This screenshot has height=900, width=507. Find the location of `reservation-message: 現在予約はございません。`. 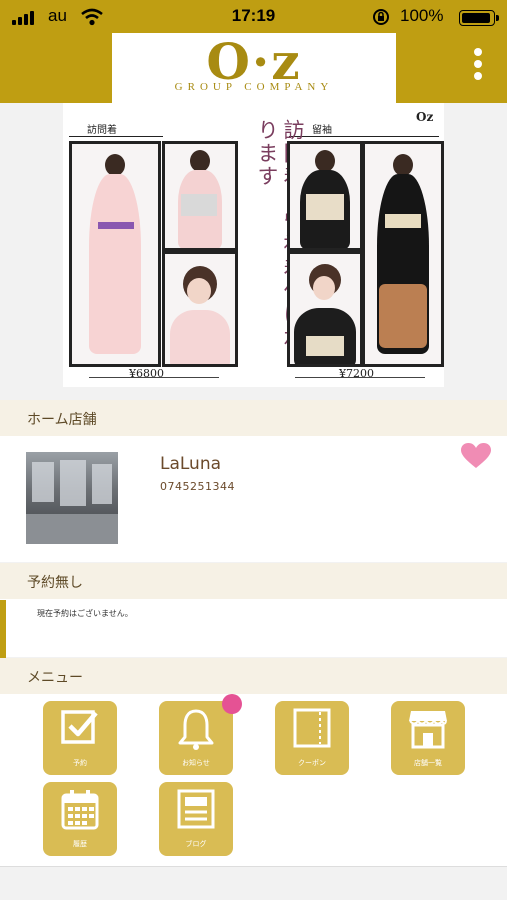

reservation-message: 現在予約はございません。 is located at coordinates (85, 613).